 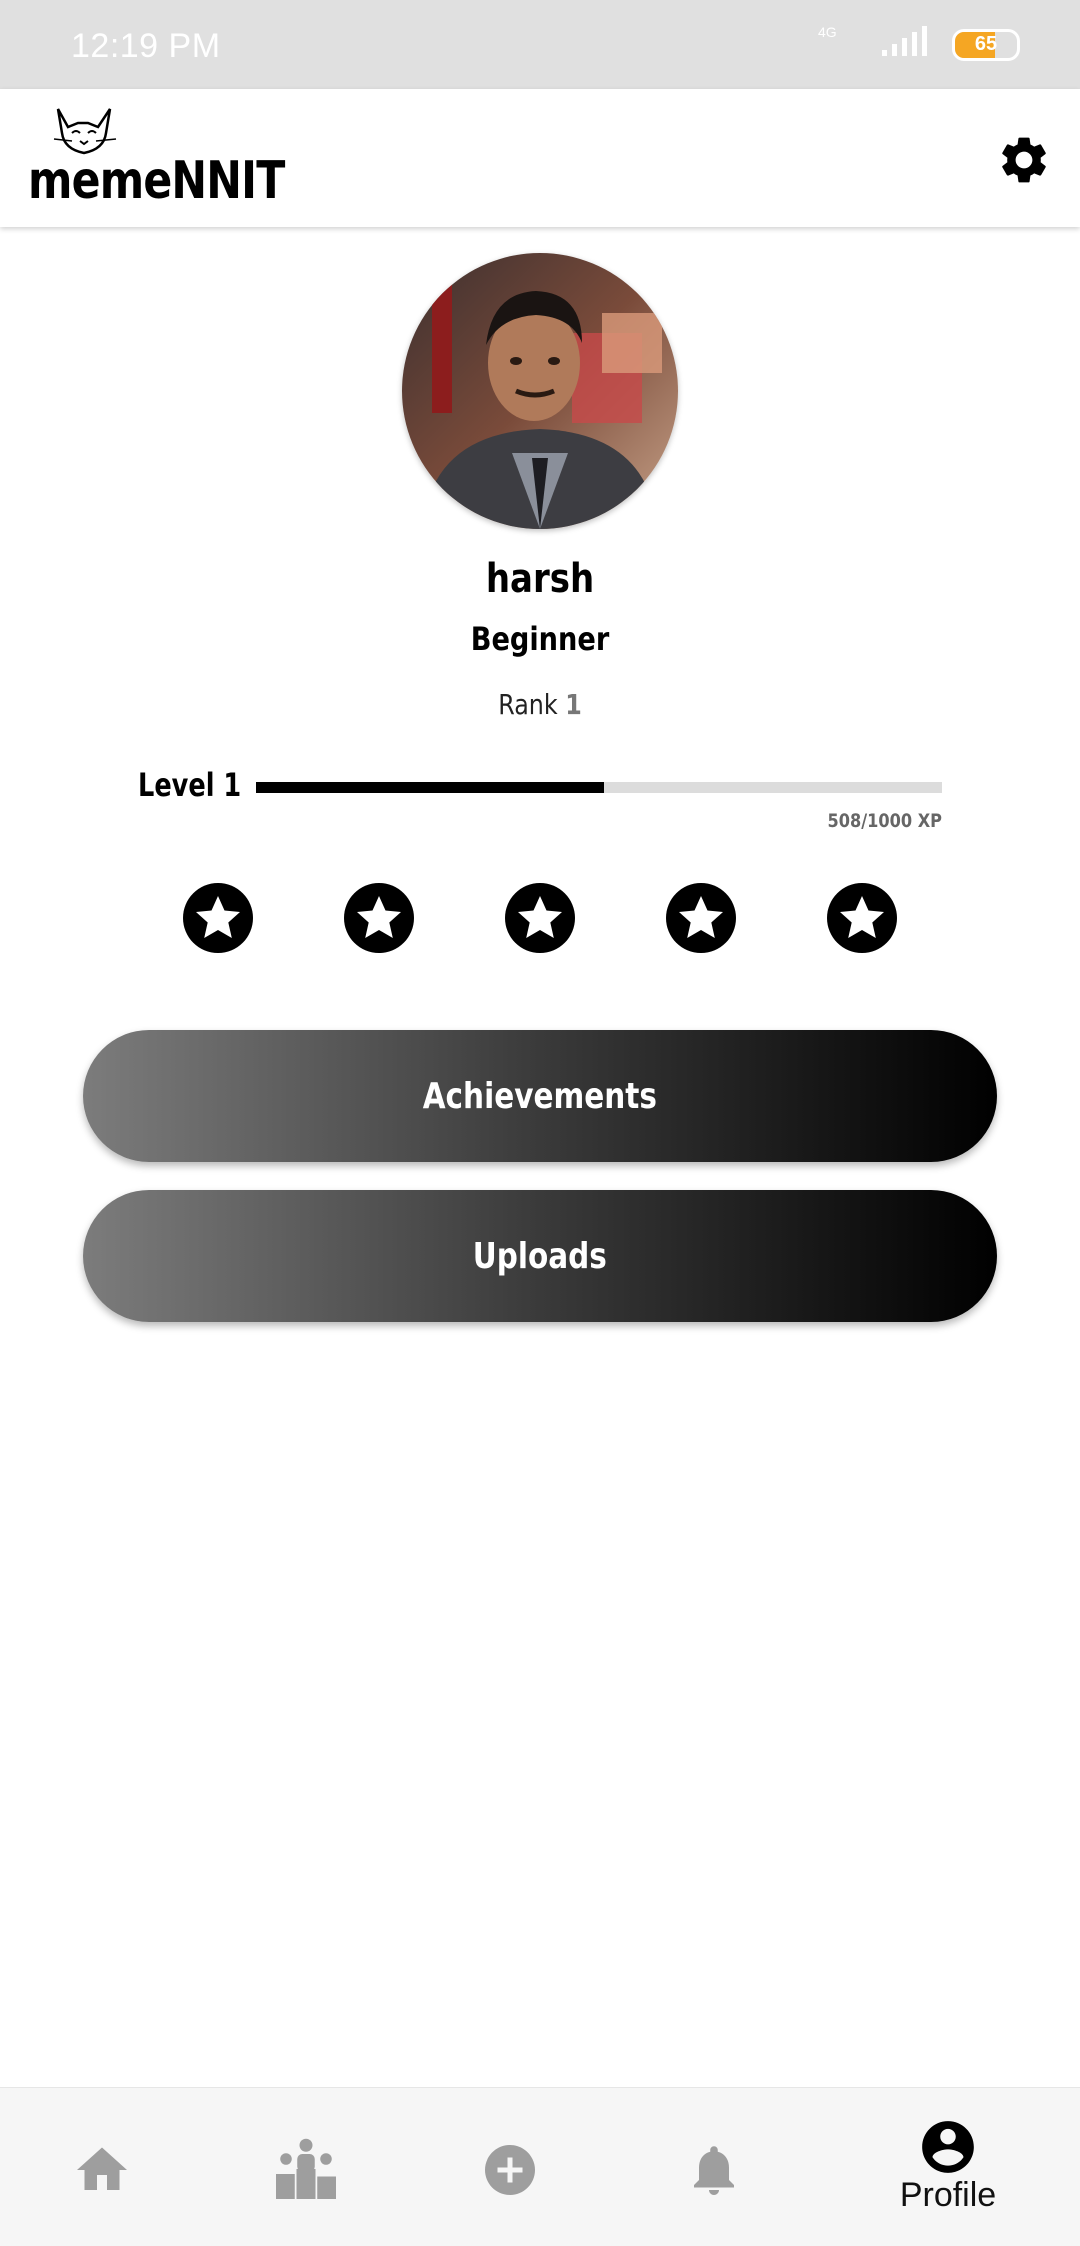 I want to click on app-logo: memeNNIT, so click(x=156, y=162).